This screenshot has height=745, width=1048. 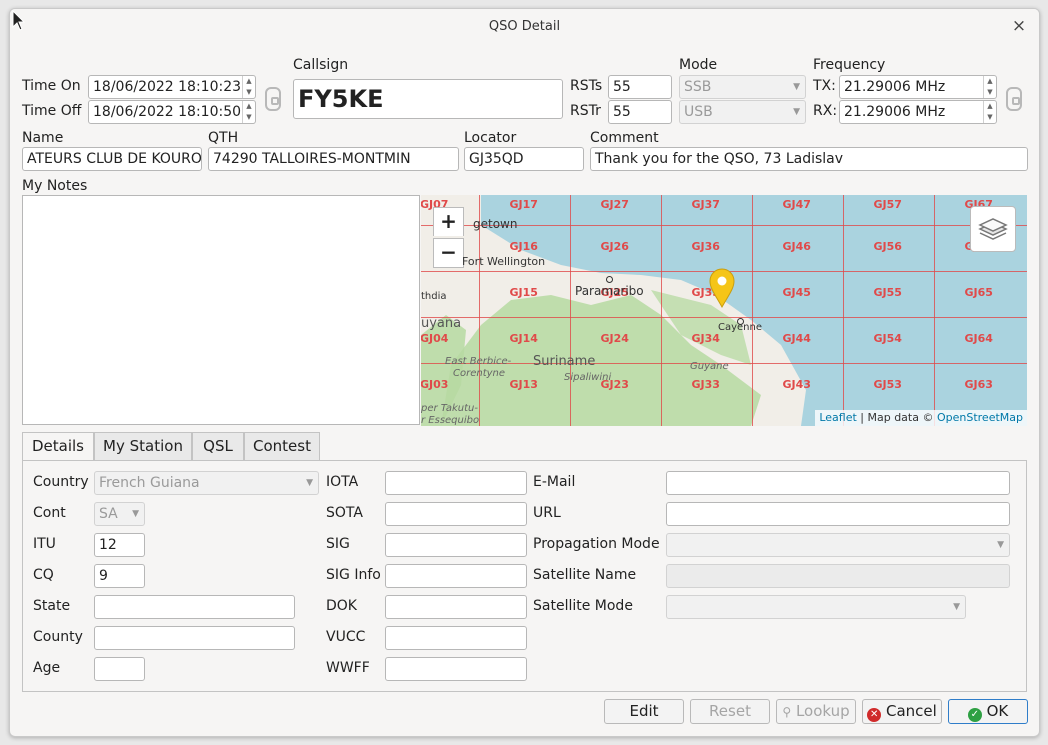 I want to click on marker-pin, so click(x=722, y=288).